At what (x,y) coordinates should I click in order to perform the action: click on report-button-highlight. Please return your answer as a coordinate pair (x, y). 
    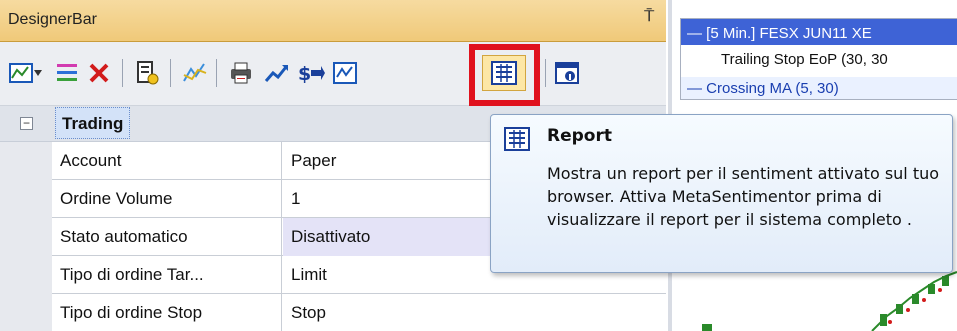
    Looking at the image, I should click on (504, 75).